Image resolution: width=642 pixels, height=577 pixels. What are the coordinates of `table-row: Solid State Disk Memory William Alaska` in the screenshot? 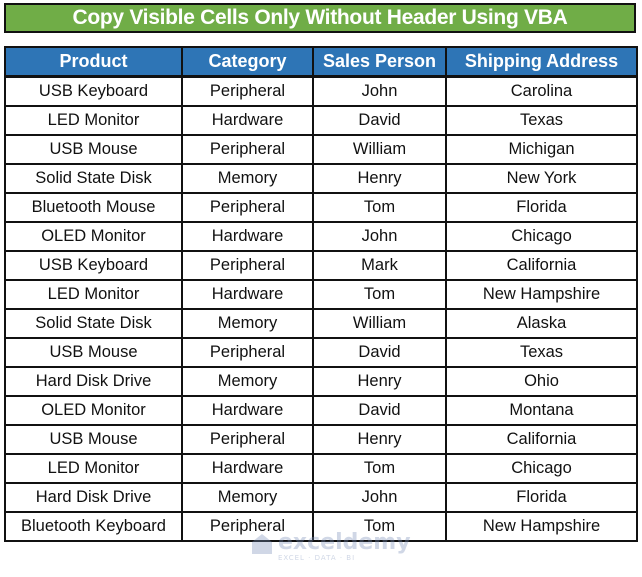 It's located at (321, 323).